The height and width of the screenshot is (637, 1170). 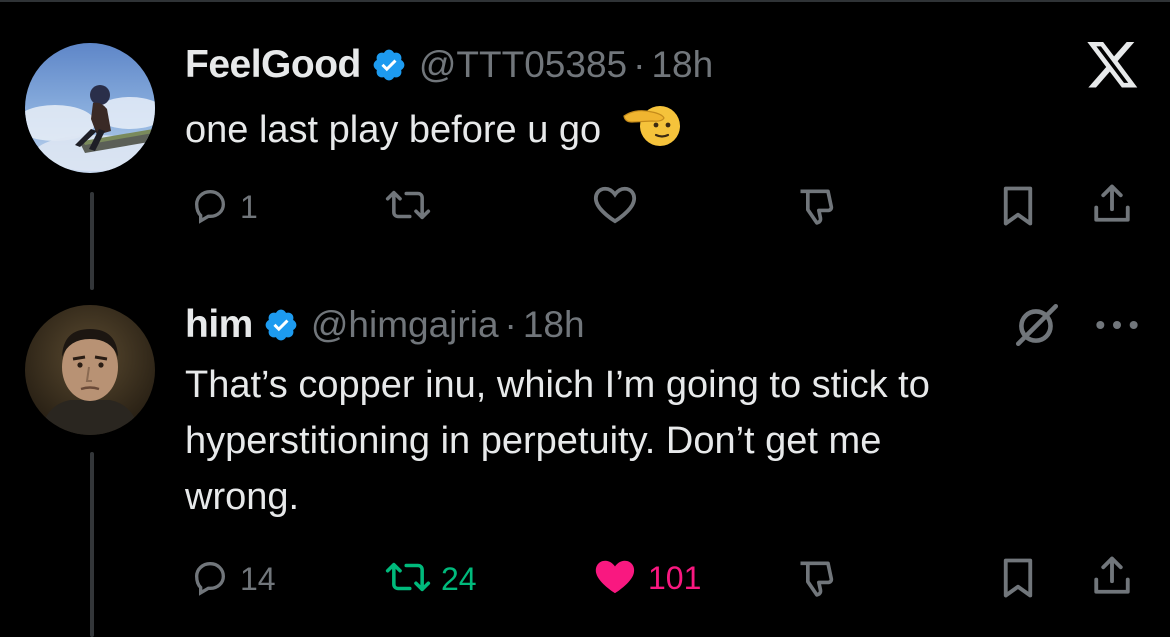 I want to click on like-button, so click(x=615, y=206).